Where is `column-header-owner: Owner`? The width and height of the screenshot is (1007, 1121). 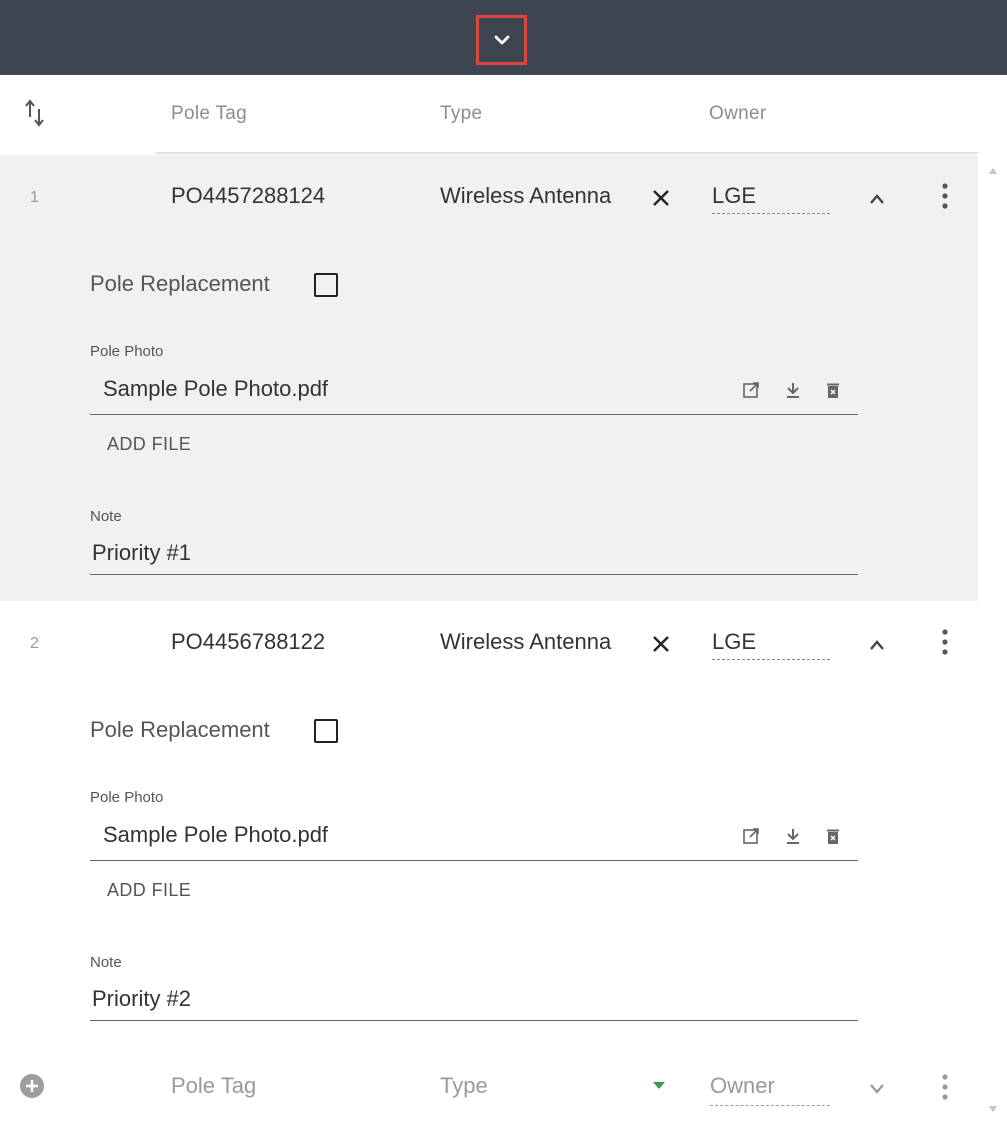 column-header-owner: Owner is located at coordinates (737, 114).